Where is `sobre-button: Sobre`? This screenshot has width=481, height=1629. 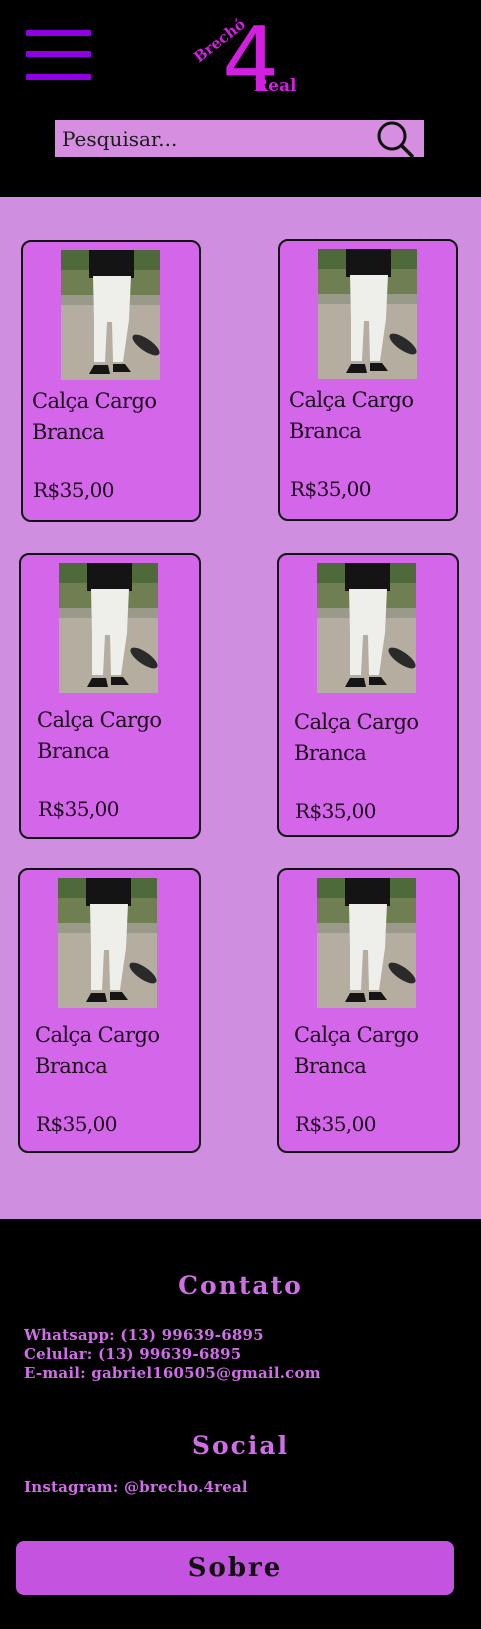
sobre-button: Sobre is located at coordinates (235, 1568).